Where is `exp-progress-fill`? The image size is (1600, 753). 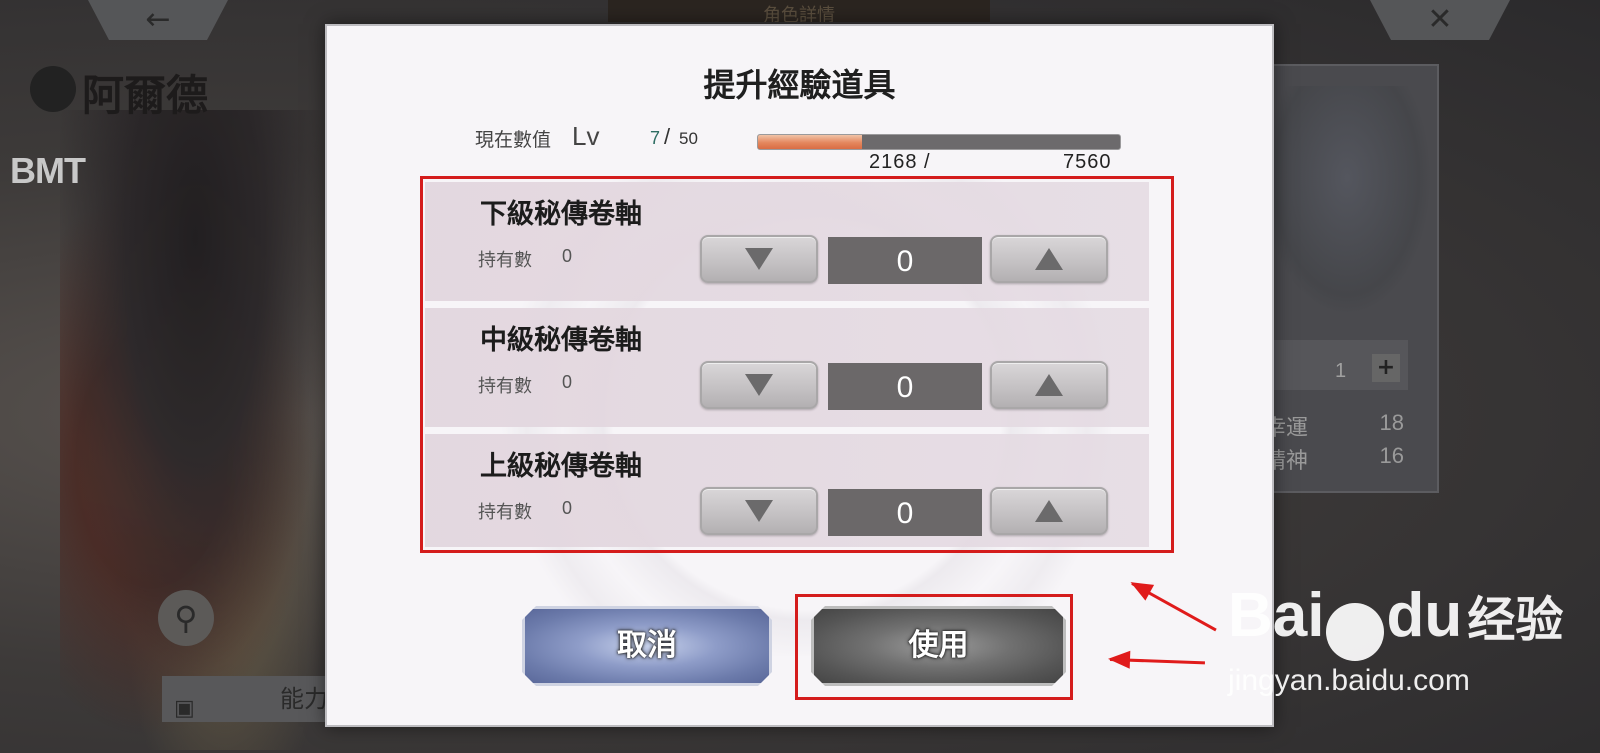
exp-progress-fill is located at coordinates (810, 142).